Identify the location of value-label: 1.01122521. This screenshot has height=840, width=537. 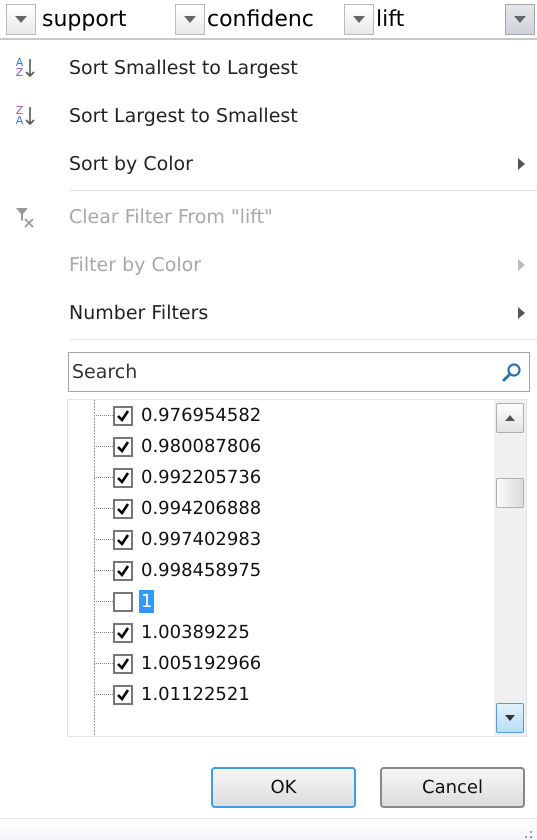
(195, 694).